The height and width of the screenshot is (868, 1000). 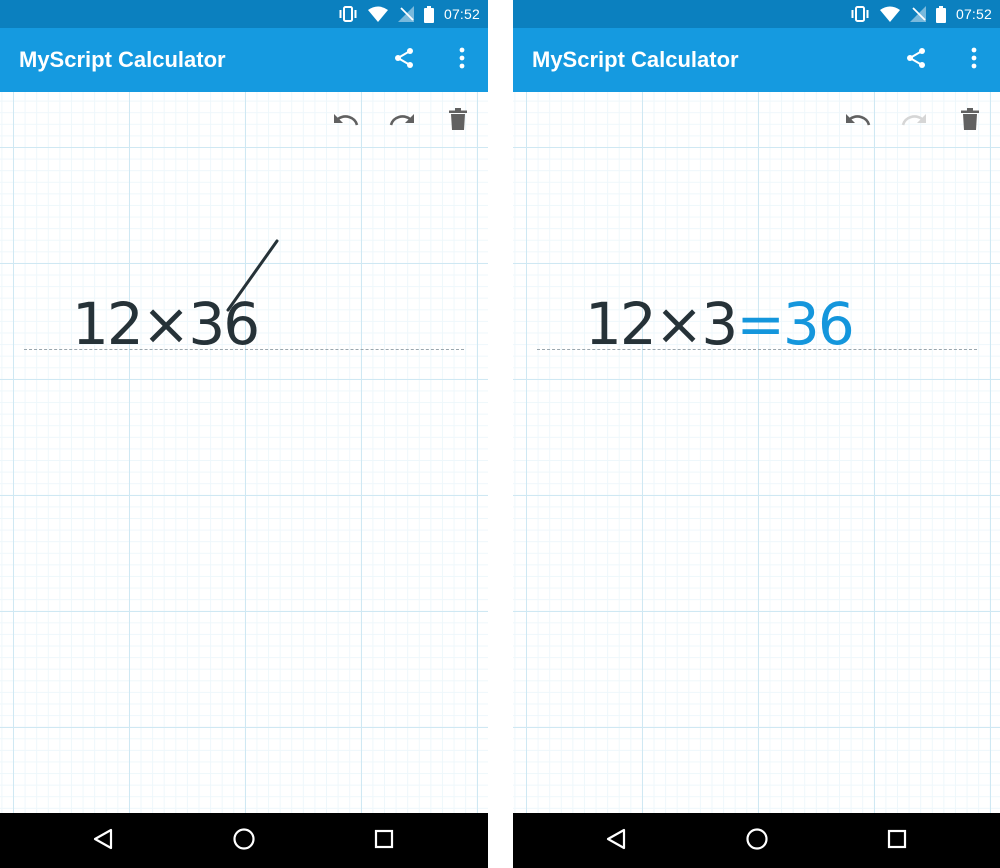 What do you see at coordinates (760, 324) in the screenshot?
I see `equals-sign: =` at bounding box center [760, 324].